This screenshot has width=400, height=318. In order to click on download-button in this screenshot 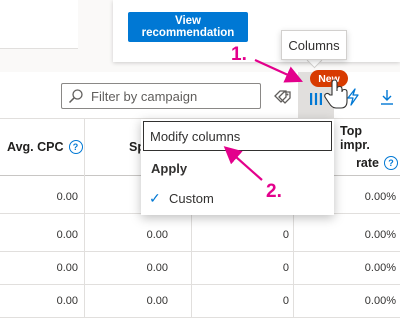, I will do `click(387, 97)`.